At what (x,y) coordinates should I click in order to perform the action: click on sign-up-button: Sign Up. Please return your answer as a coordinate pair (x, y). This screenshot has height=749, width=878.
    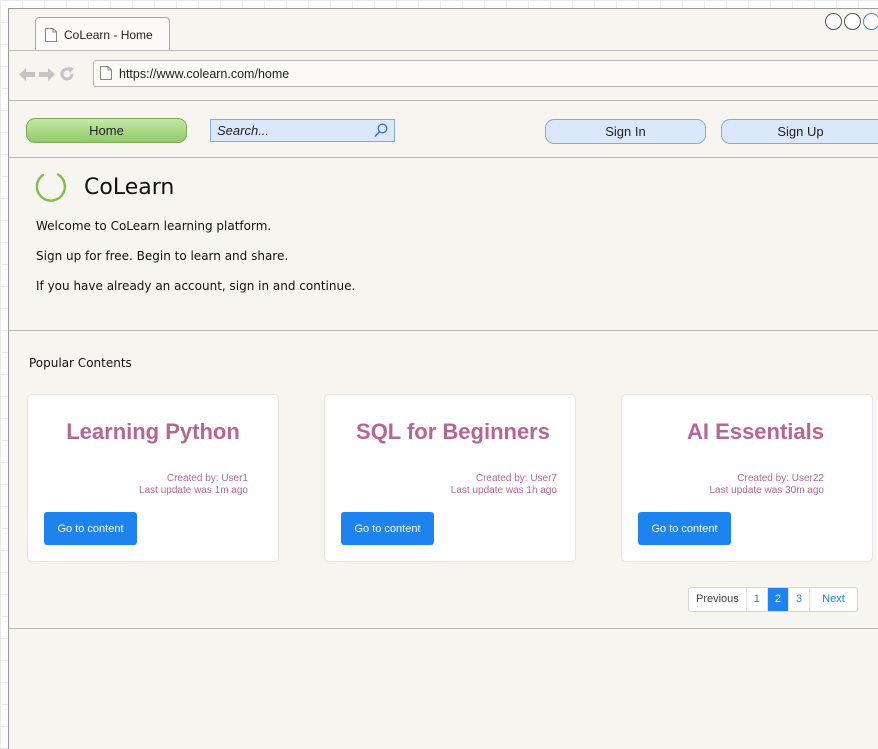
    Looking at the image, I should click on (799, 131).